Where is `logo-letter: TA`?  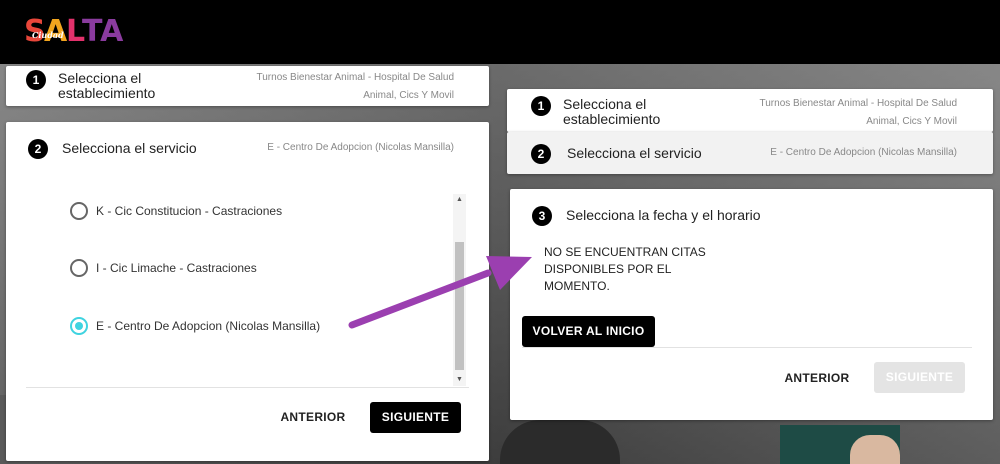
logo-letter: TA is located at coordinates (103, 31).